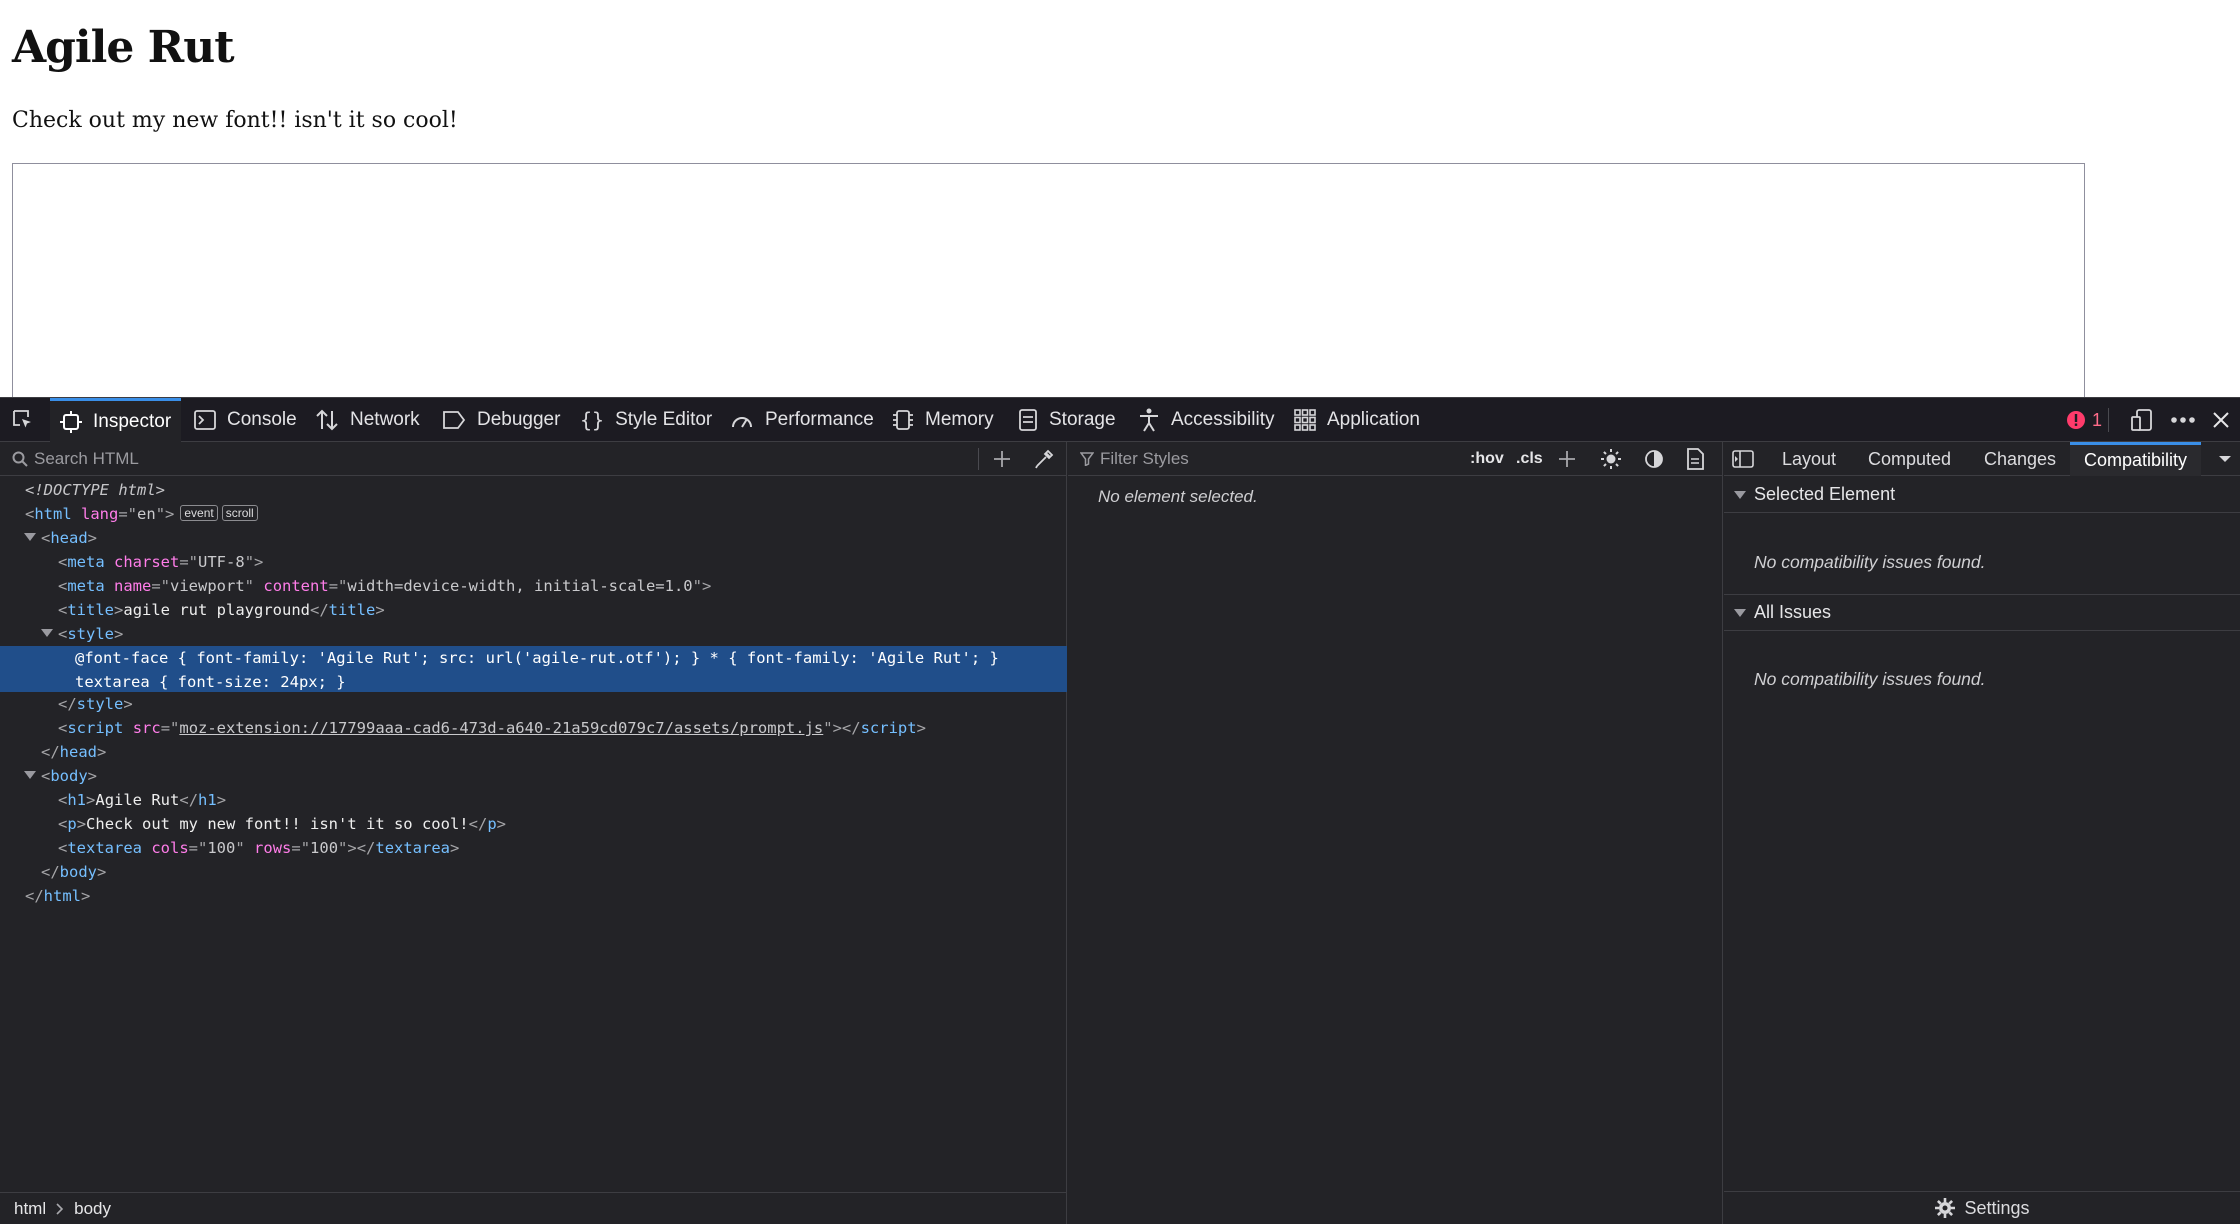 This screenshot has width=2240, height=1224. I want to click on search-html-input, so click(499, 458).